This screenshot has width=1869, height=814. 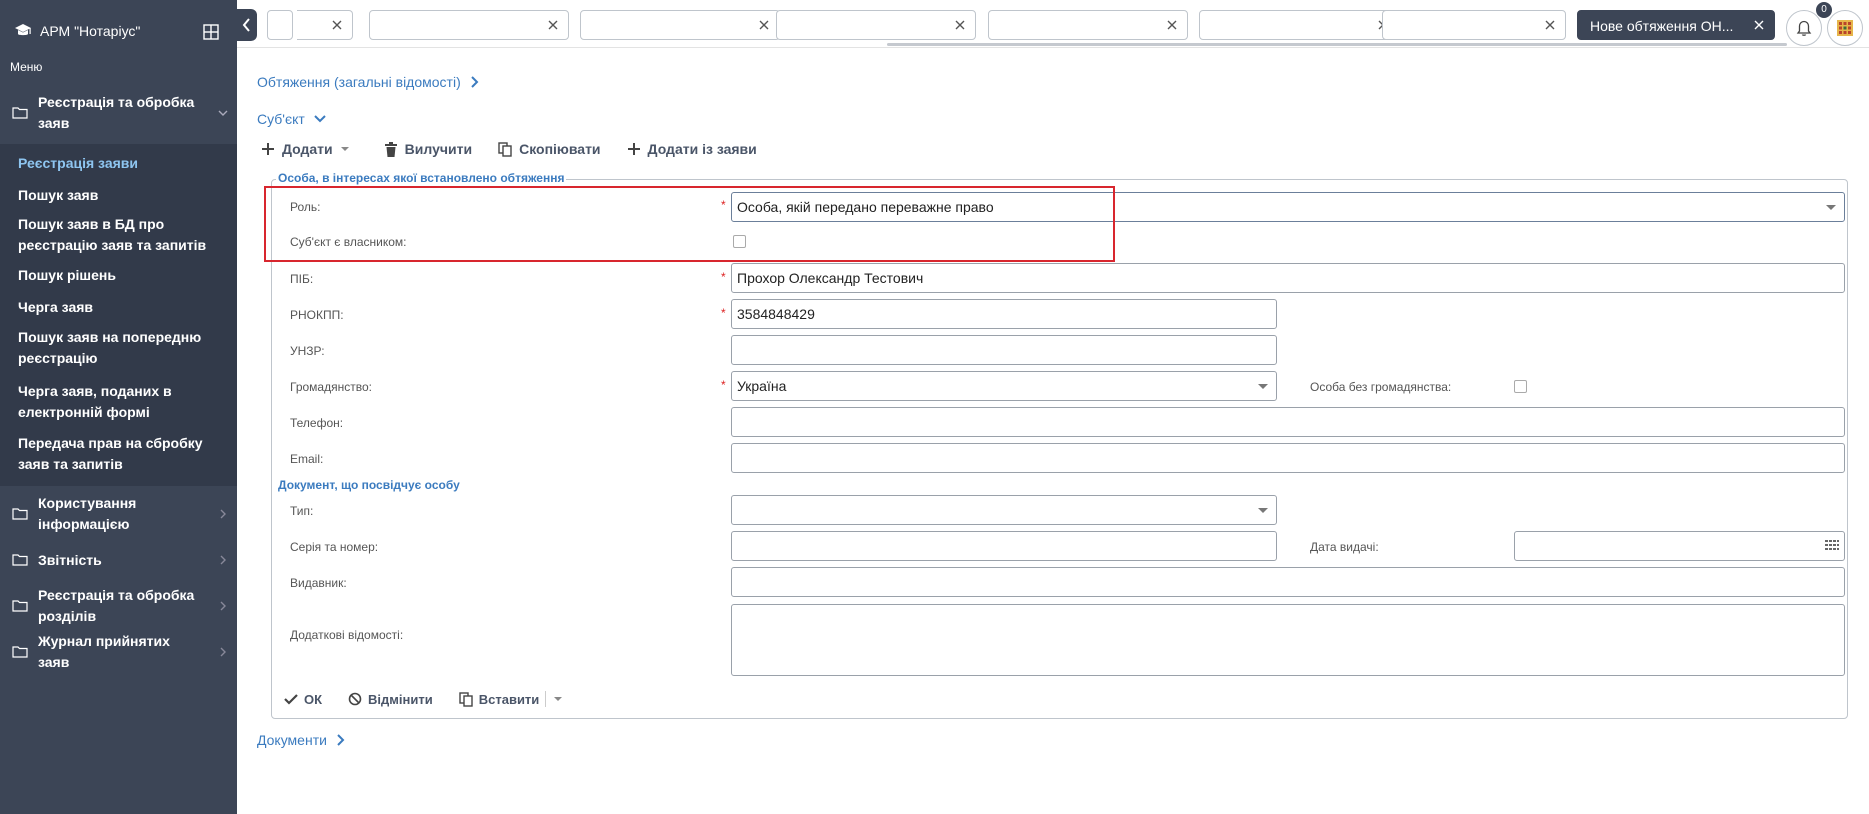 What do you see at coordinates (268, 149) in the screenshot?
I see `plus-icon` at bounding box center [268, 149].